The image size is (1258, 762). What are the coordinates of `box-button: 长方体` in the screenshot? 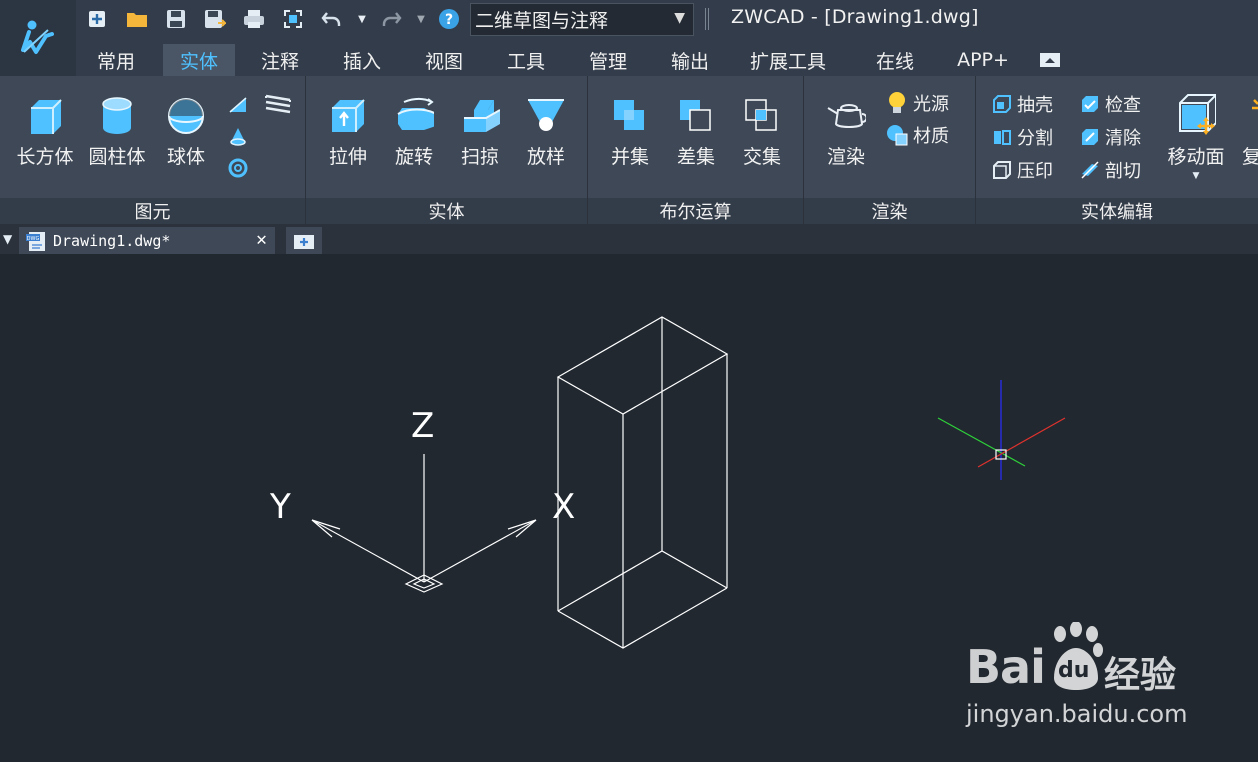 It's located at (45, 131).